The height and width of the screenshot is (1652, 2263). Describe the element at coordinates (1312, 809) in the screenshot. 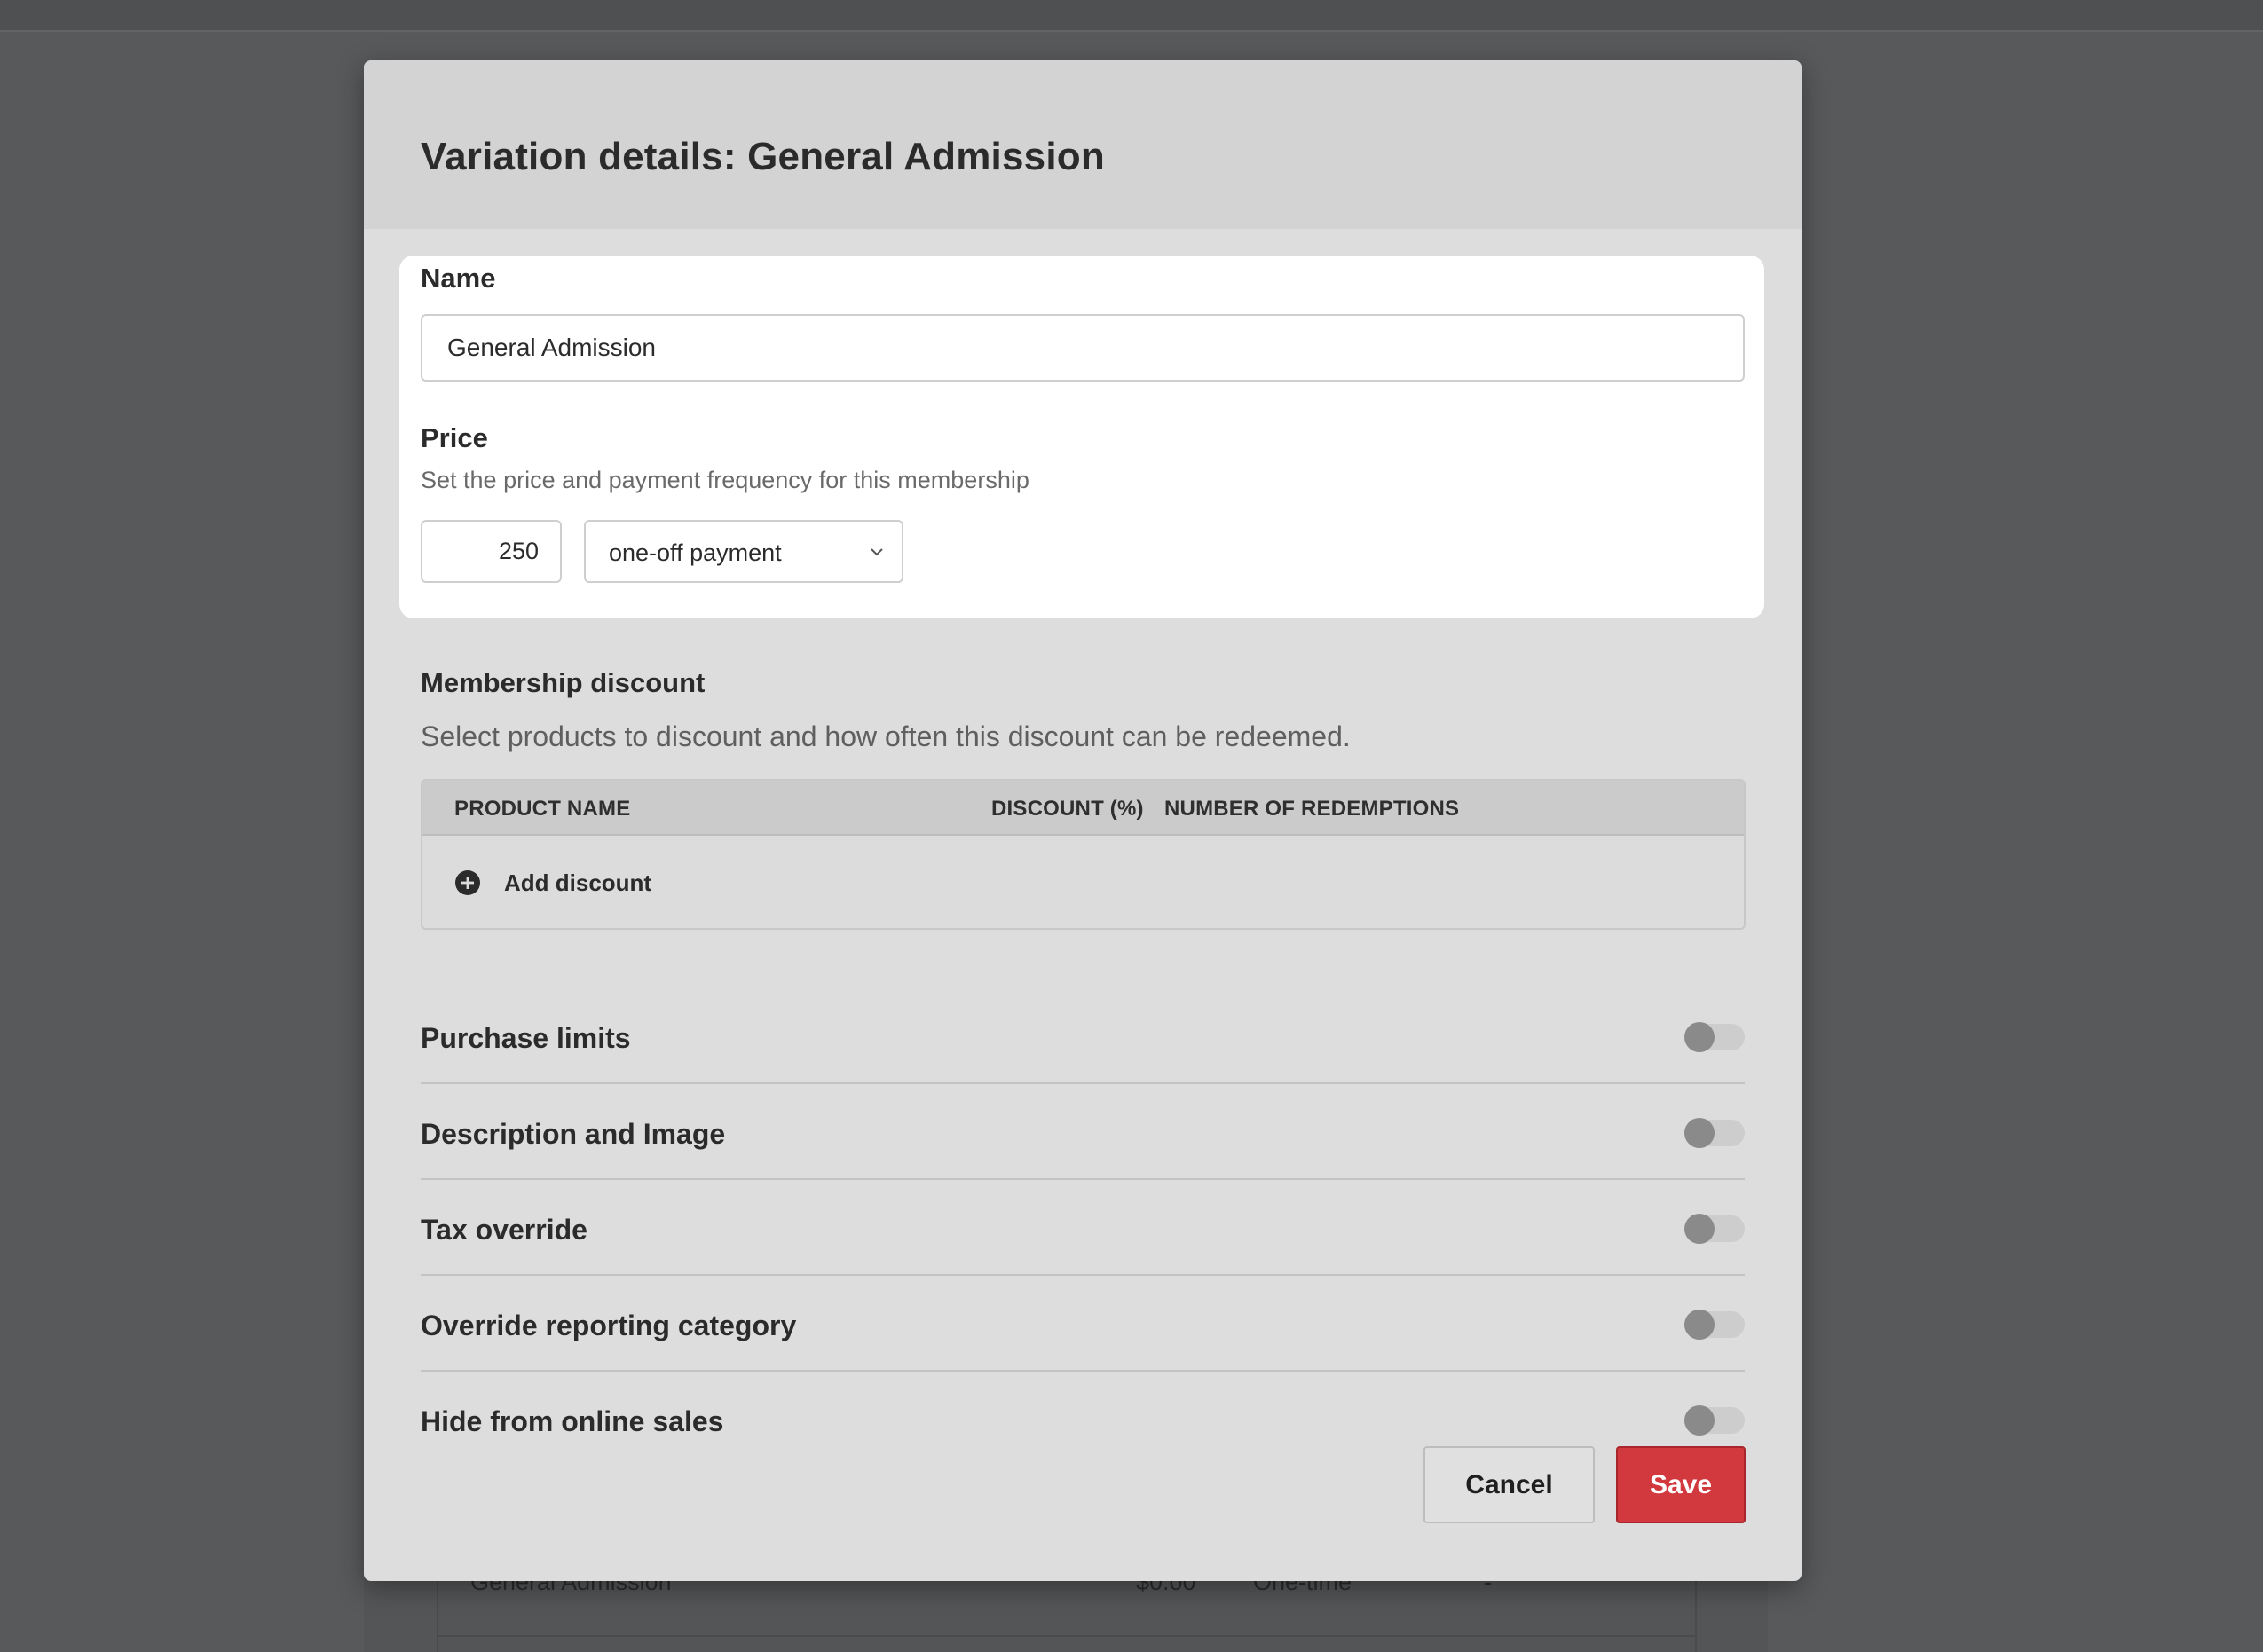

I see `column-number-of-redemptions: NUMBER OF REDEMPTIONS` at that location.